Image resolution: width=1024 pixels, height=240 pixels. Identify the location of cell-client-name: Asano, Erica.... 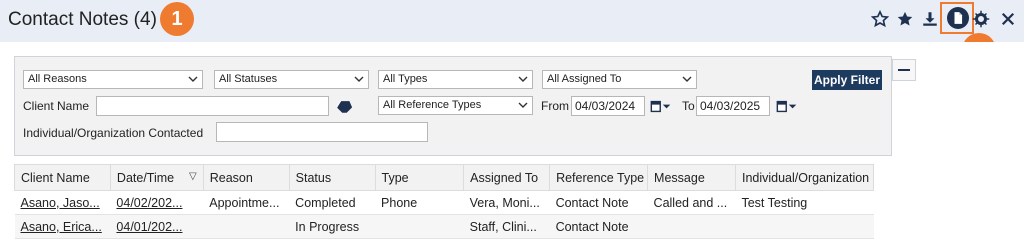
(62, 226).